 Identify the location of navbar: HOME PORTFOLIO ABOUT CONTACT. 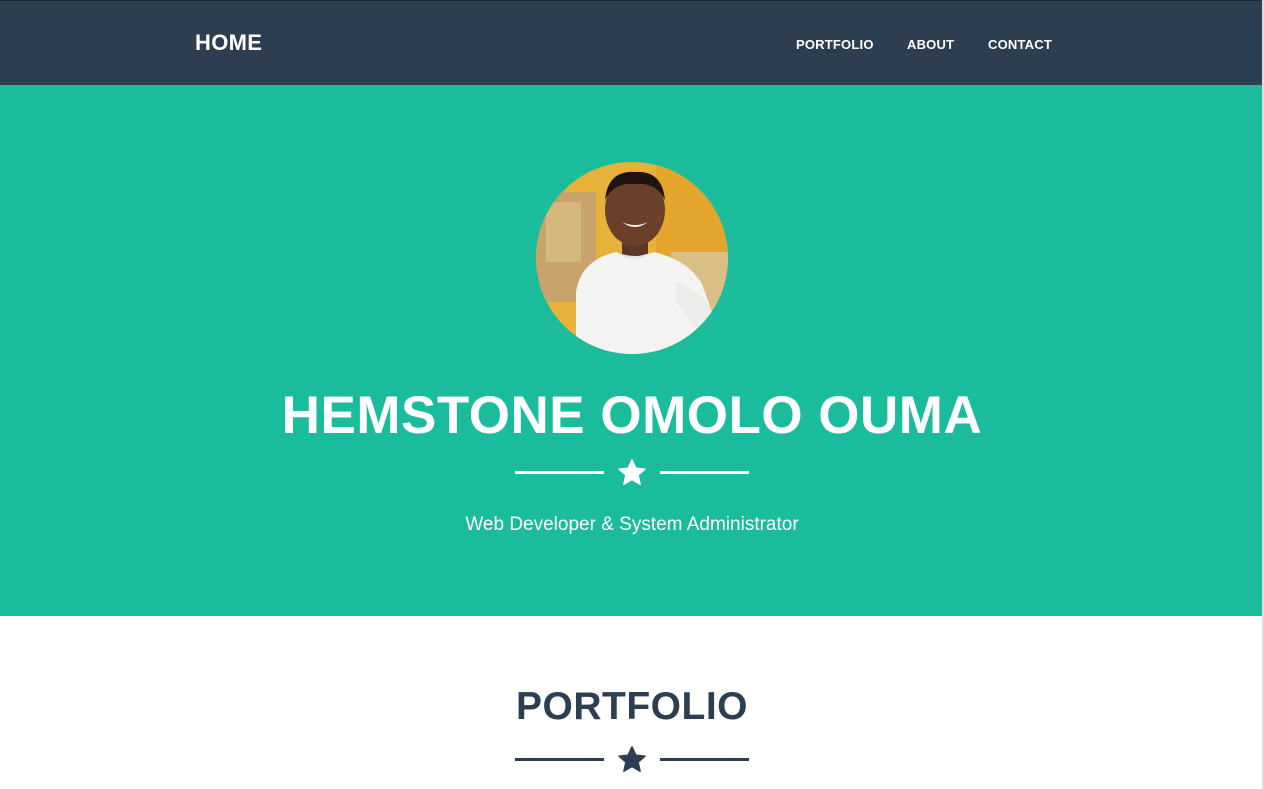
(632, 42).